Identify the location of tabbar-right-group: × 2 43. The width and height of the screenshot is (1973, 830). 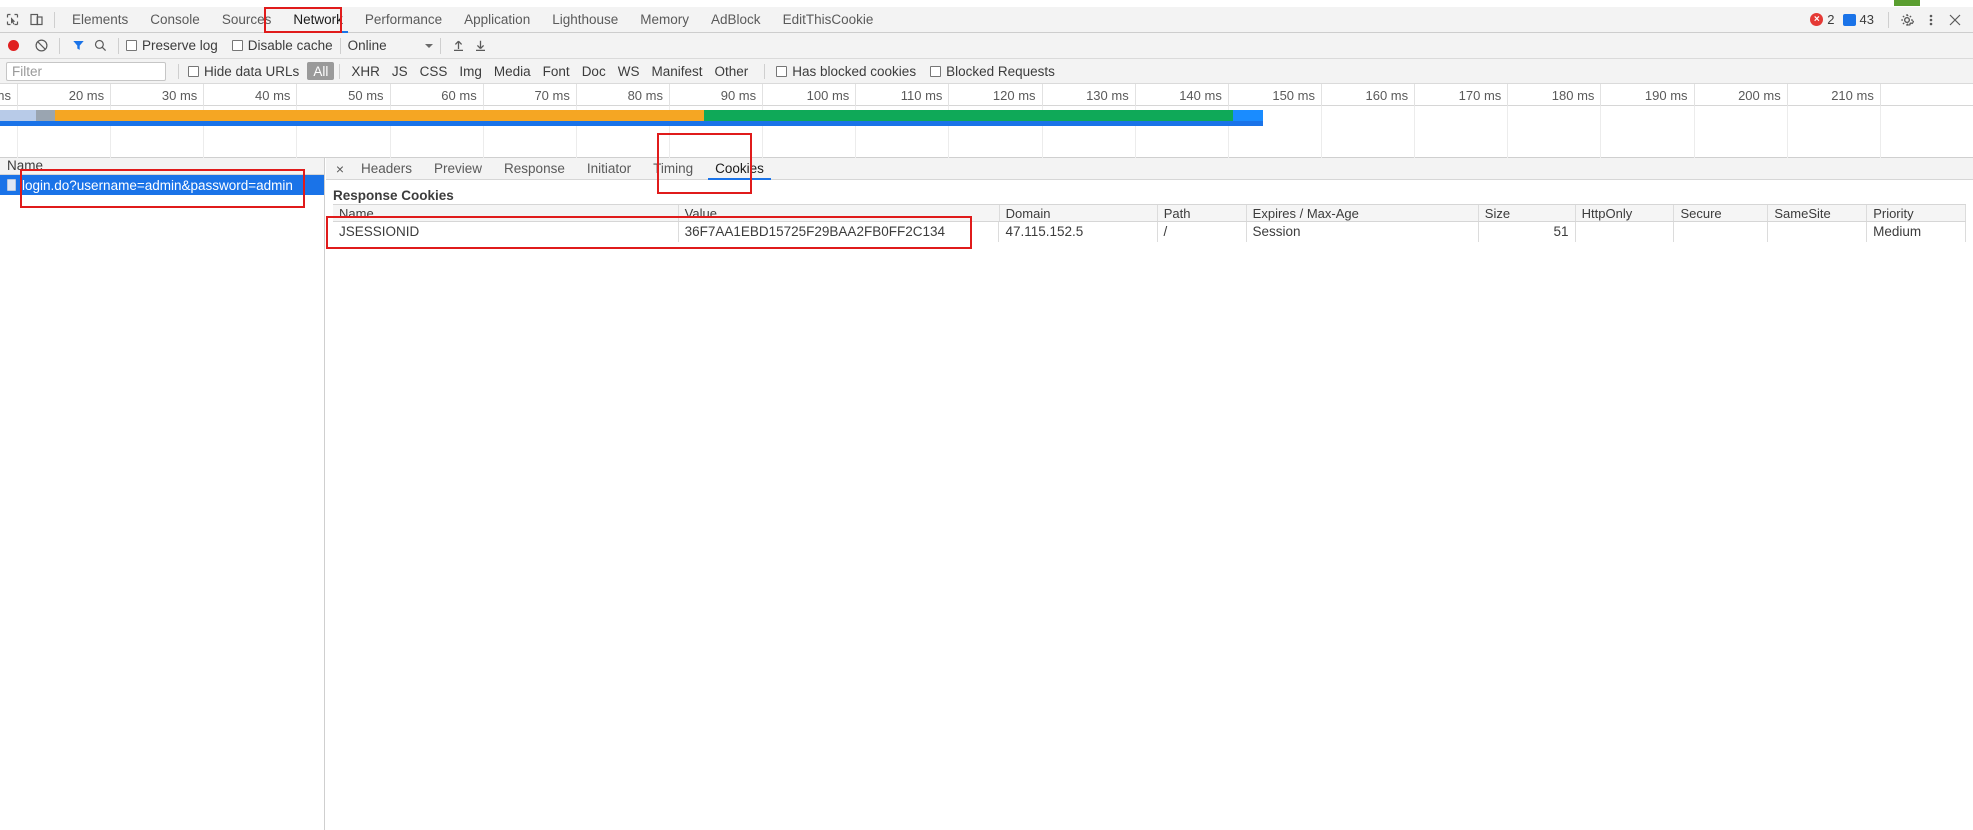
(1891, 20).